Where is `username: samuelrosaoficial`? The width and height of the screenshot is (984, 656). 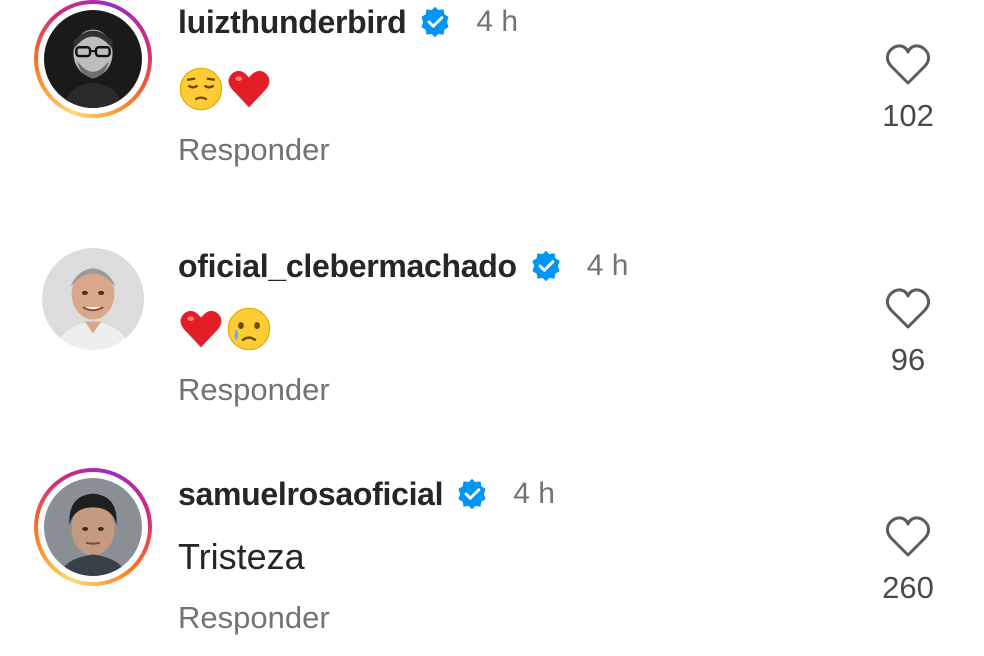 username: samuelrosaoficial is located at coordinates (311, 494).